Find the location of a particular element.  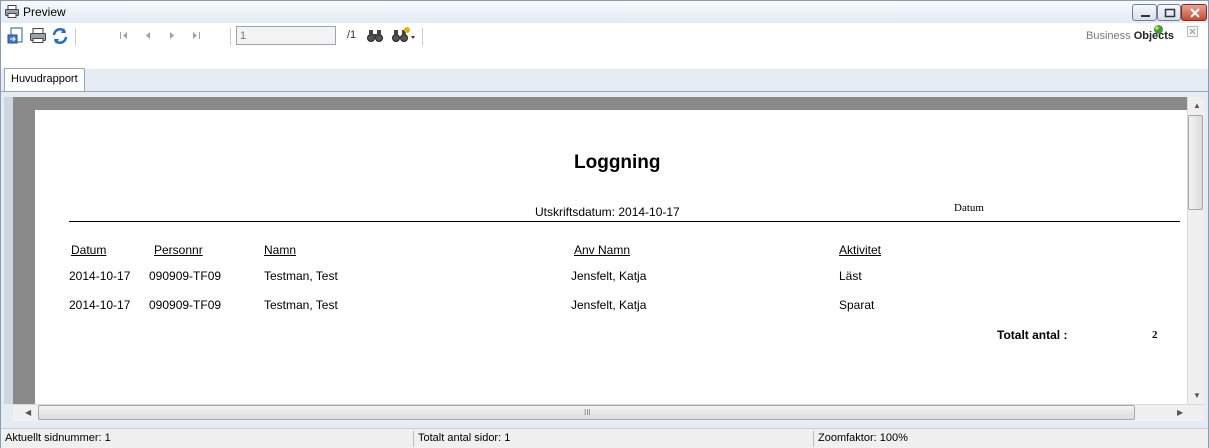

logo-prefix-text: Business is located at coordinates (1110, 36).